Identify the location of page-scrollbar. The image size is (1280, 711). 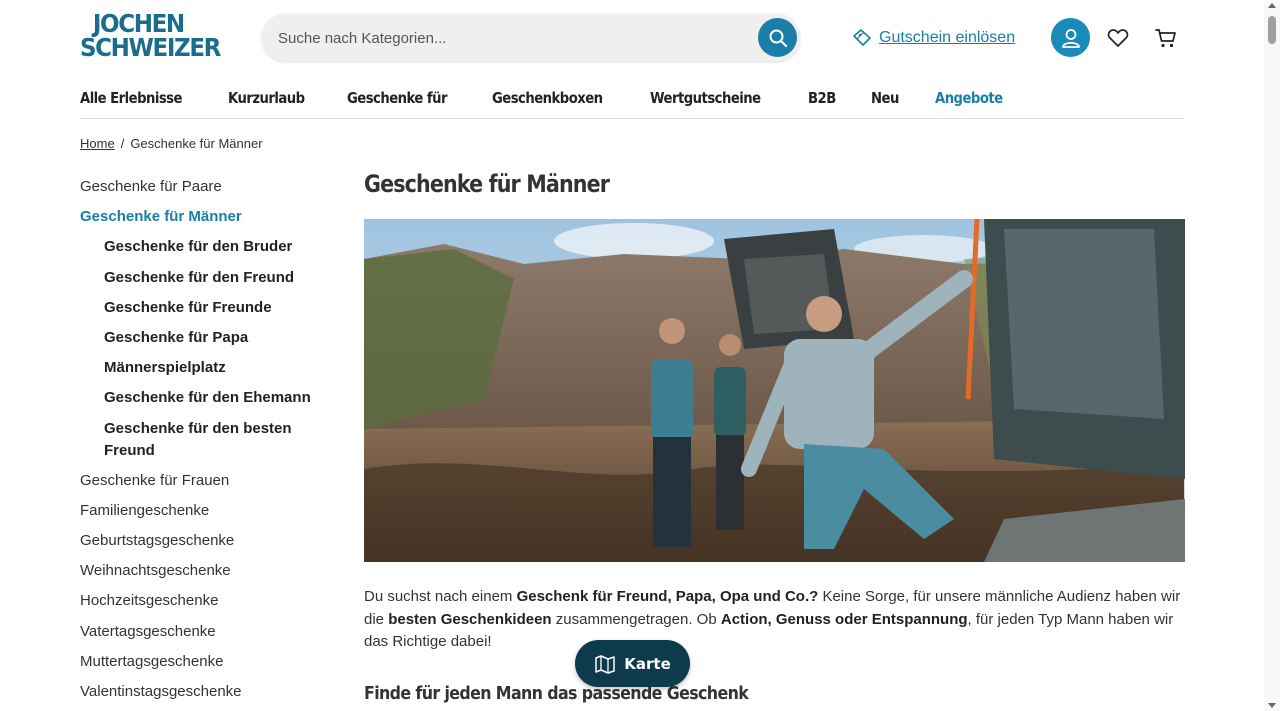
(1272, 355).